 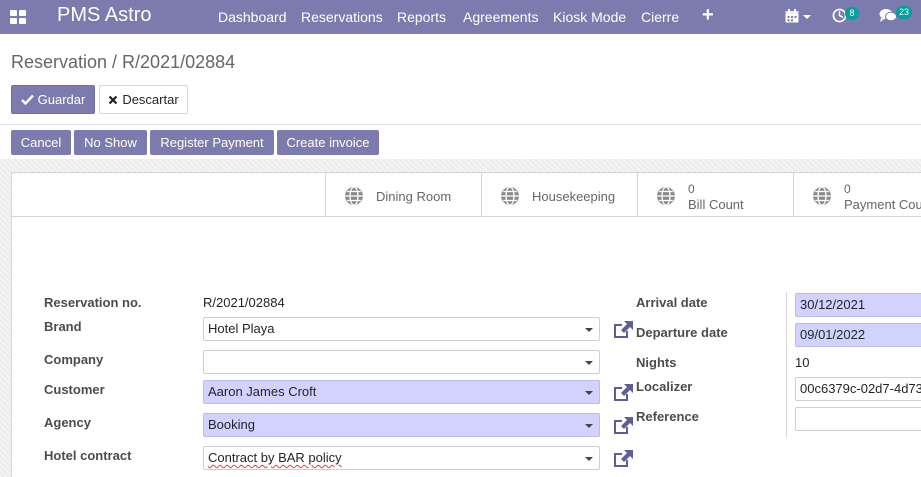 What do you see at coordinates (93, 302) in the screenshot?
I see `reservation-no-label: Reservation no.` at bounding box center [93, 302].